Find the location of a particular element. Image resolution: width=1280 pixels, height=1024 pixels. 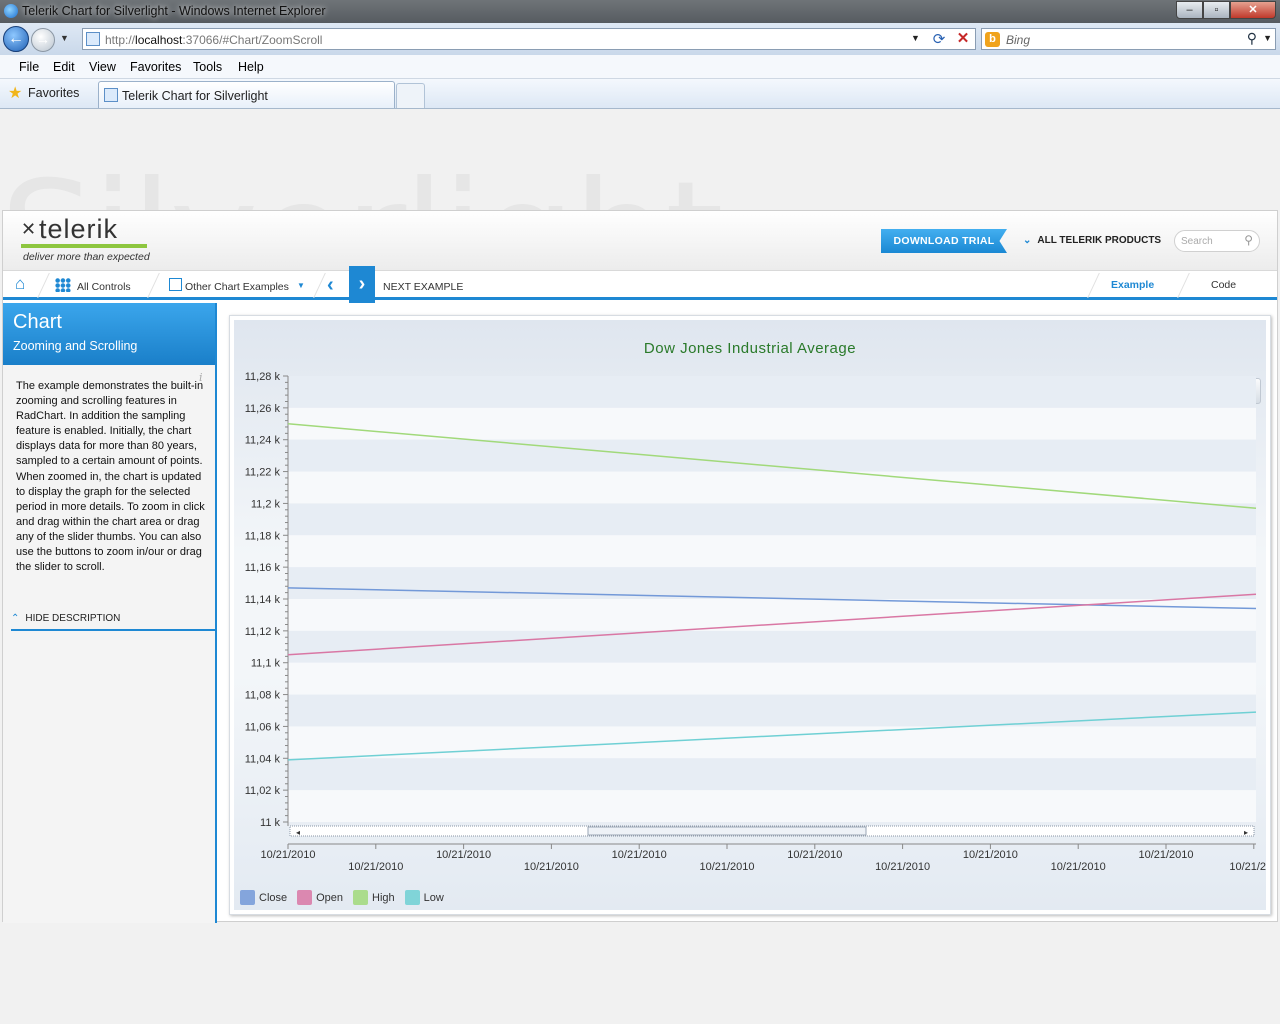

sidebar-title: Chart is located at coordinates (37, 322).